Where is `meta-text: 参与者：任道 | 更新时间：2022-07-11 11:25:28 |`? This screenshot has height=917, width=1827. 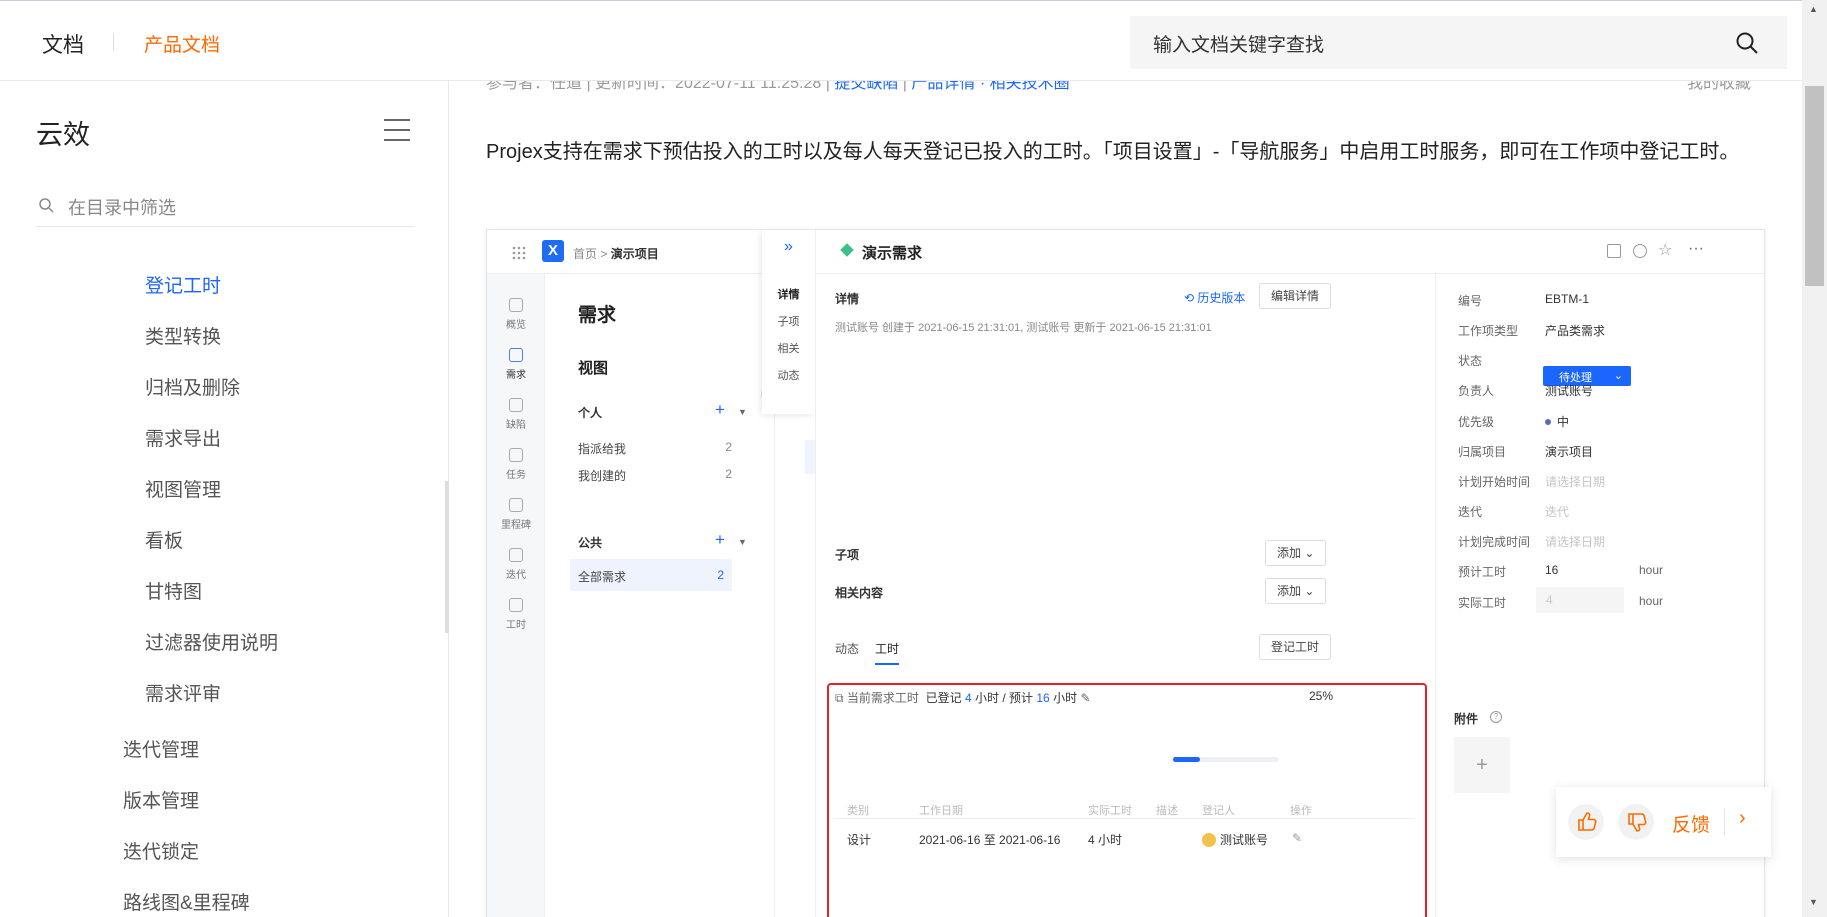 meta-text: 参与者：任道 | 更新时间：2022-07-11 11:25:28 | is located at coordinates (658, 86).